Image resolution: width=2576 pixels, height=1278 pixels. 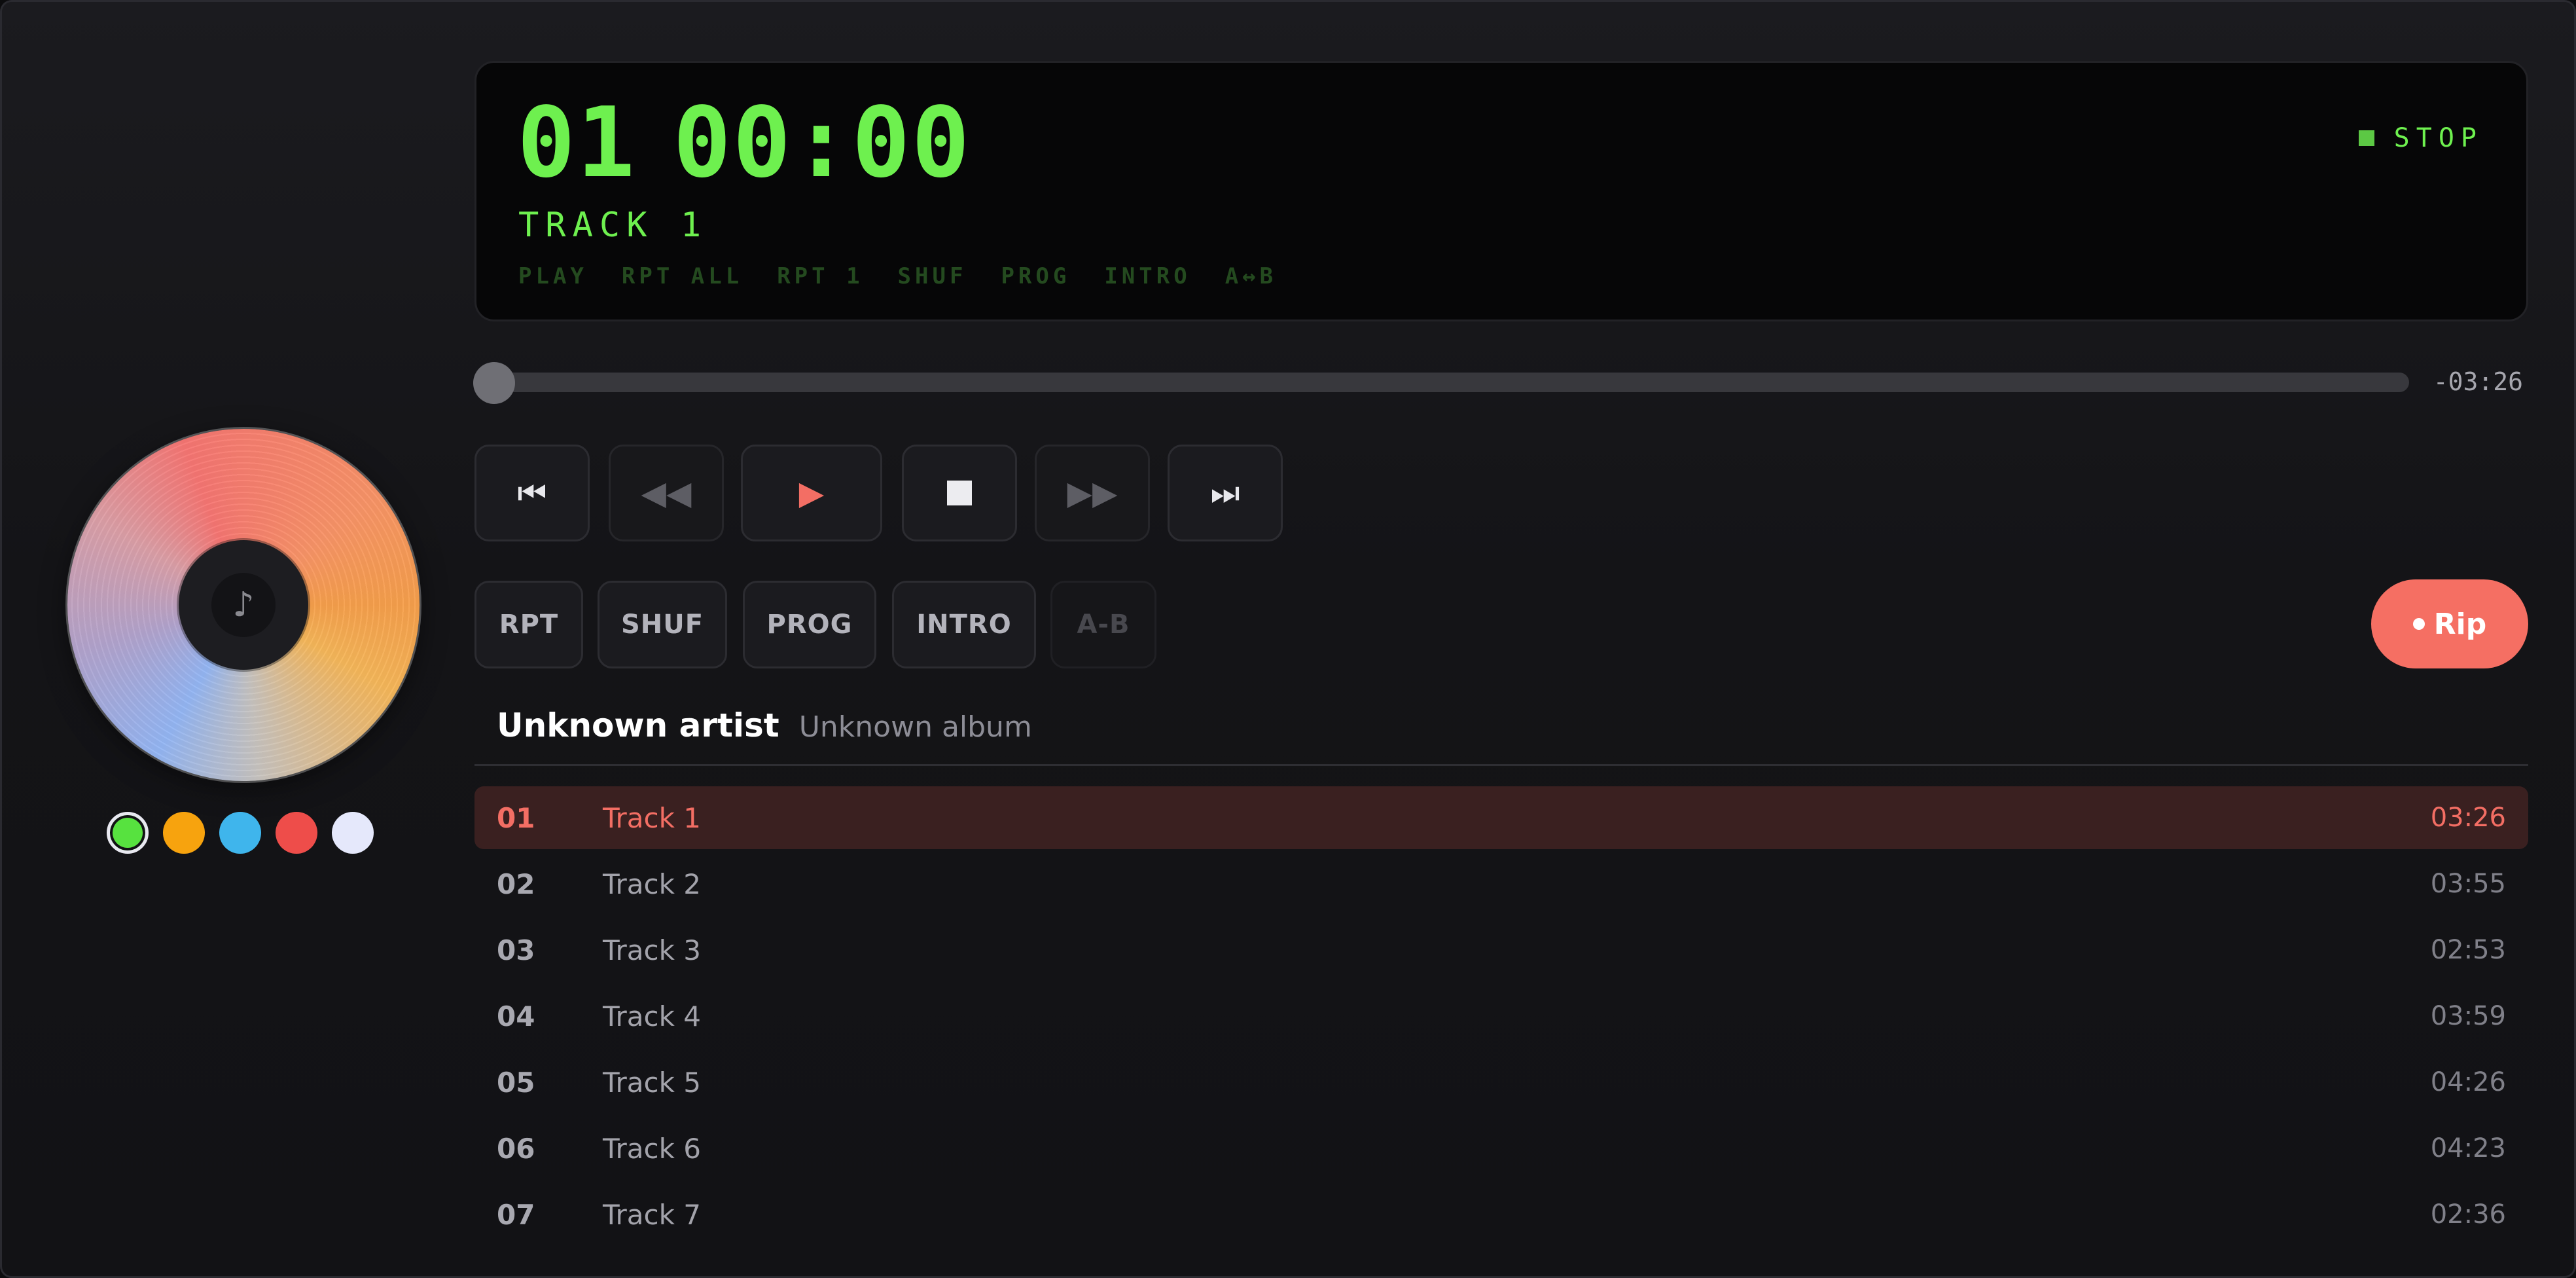 What do you see at coordinates (516, 1082) in the screenshot?
I see `track-number: 05` at bounding box center [516, 1082].